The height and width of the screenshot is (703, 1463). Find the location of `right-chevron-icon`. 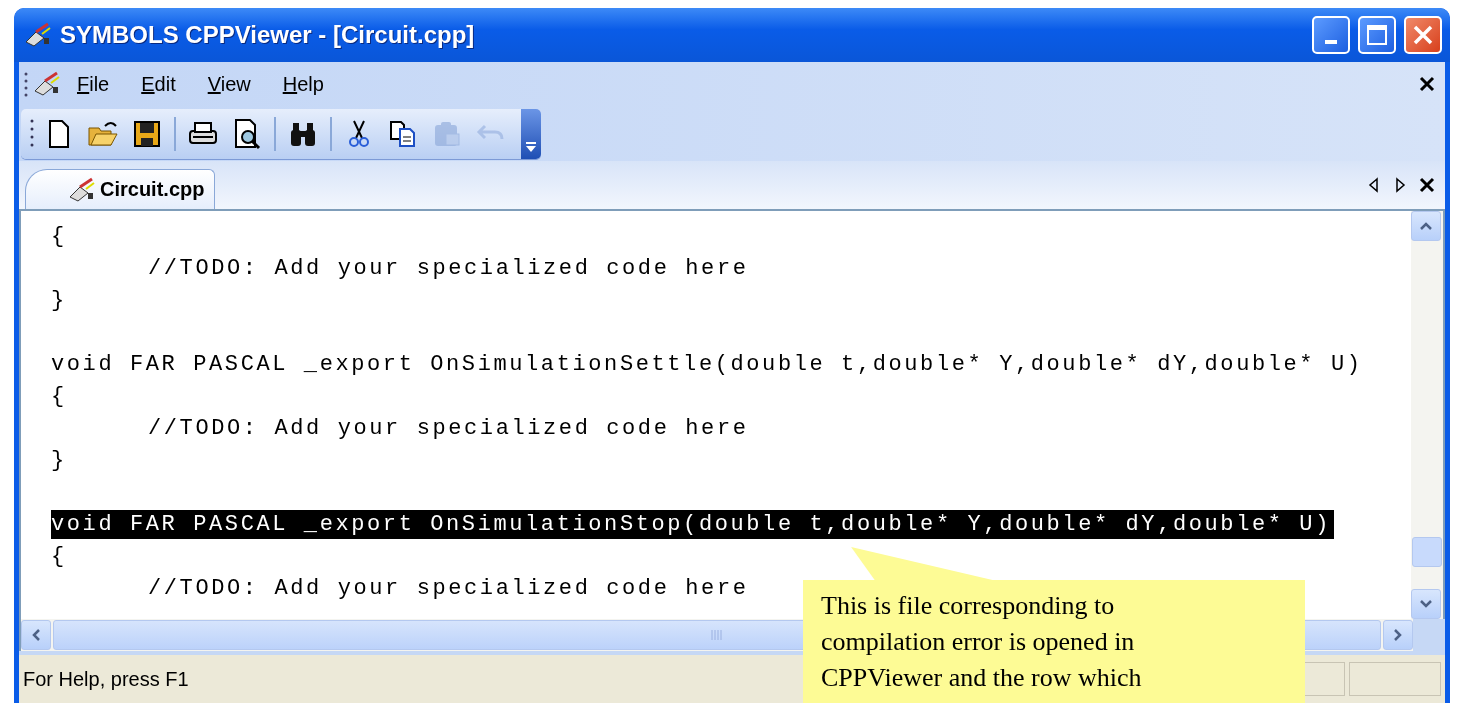

right-chevron-icon is located at coordinates (1398, 635).